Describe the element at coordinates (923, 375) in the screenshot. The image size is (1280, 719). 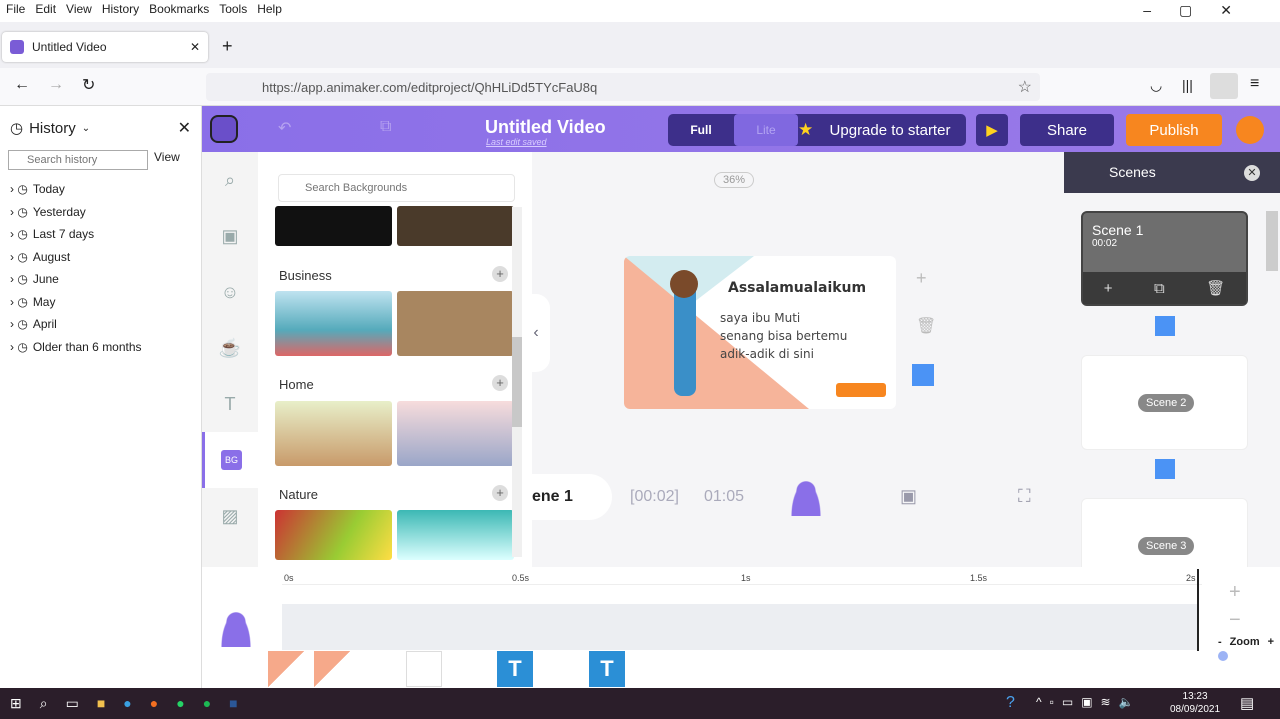
I see `swap-button` at that location.